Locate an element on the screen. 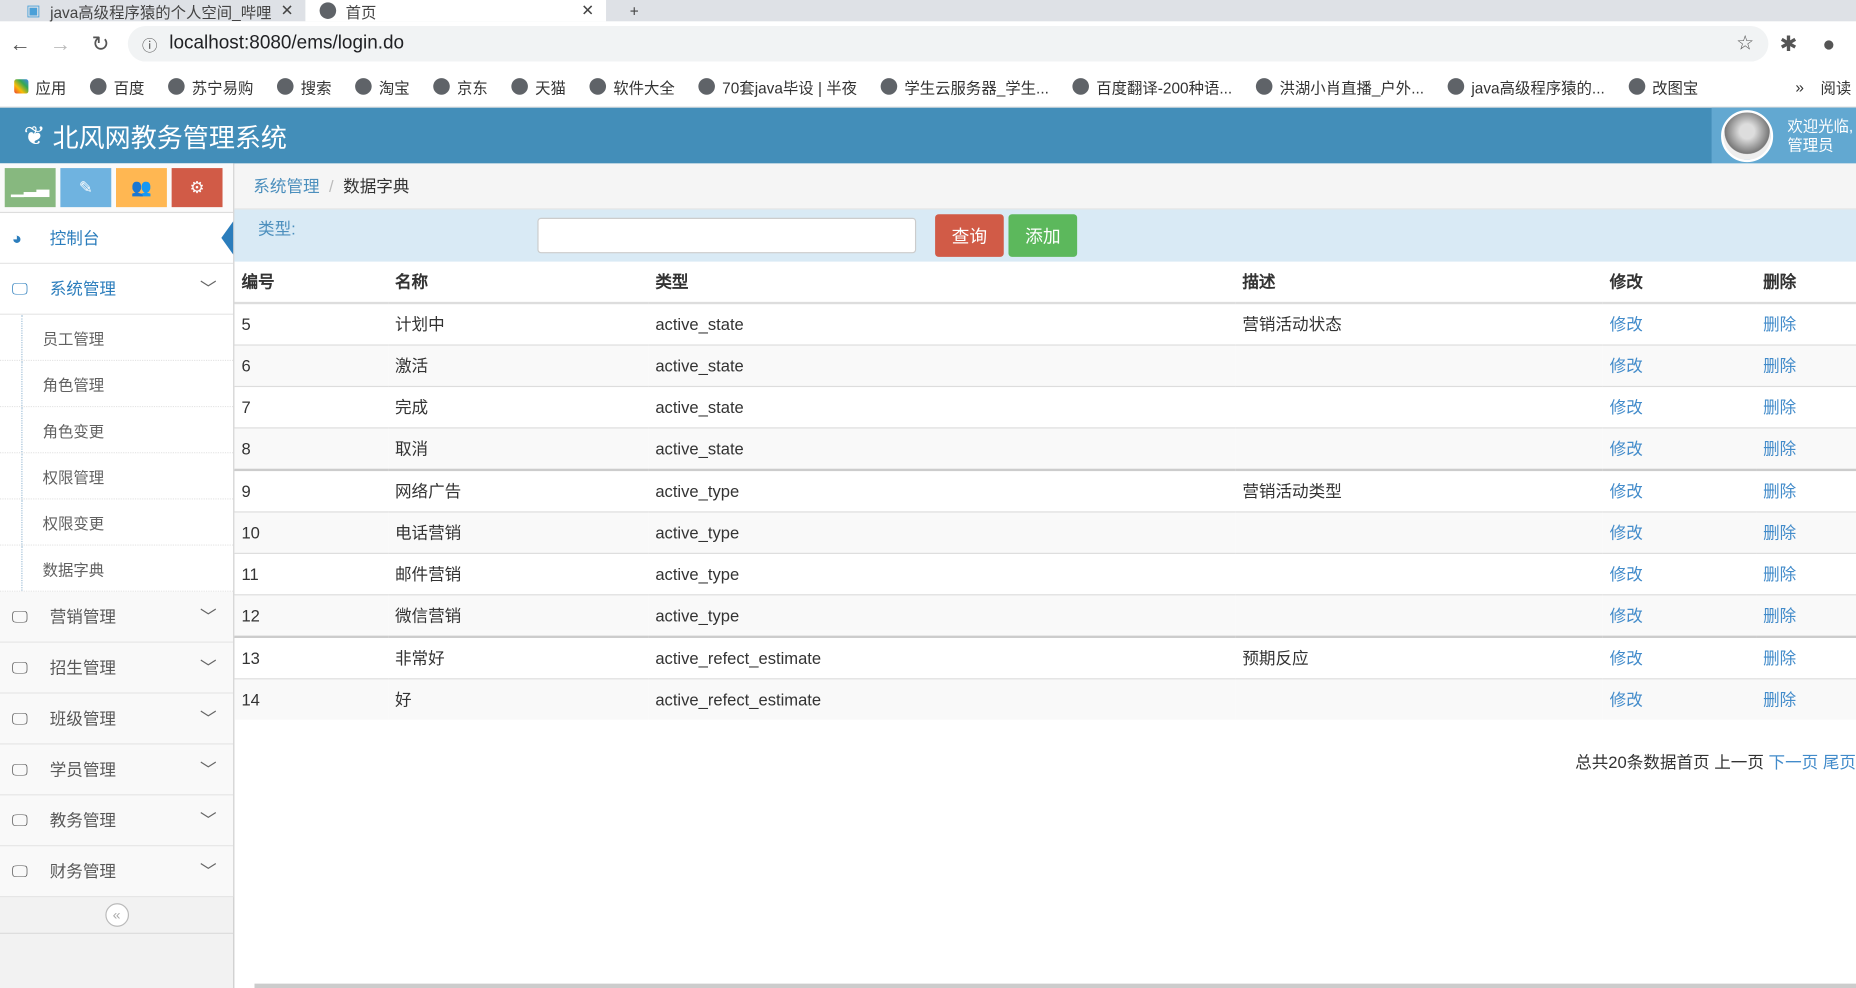  extensions-icon: ✱ is located at coordinates (1788, 43).